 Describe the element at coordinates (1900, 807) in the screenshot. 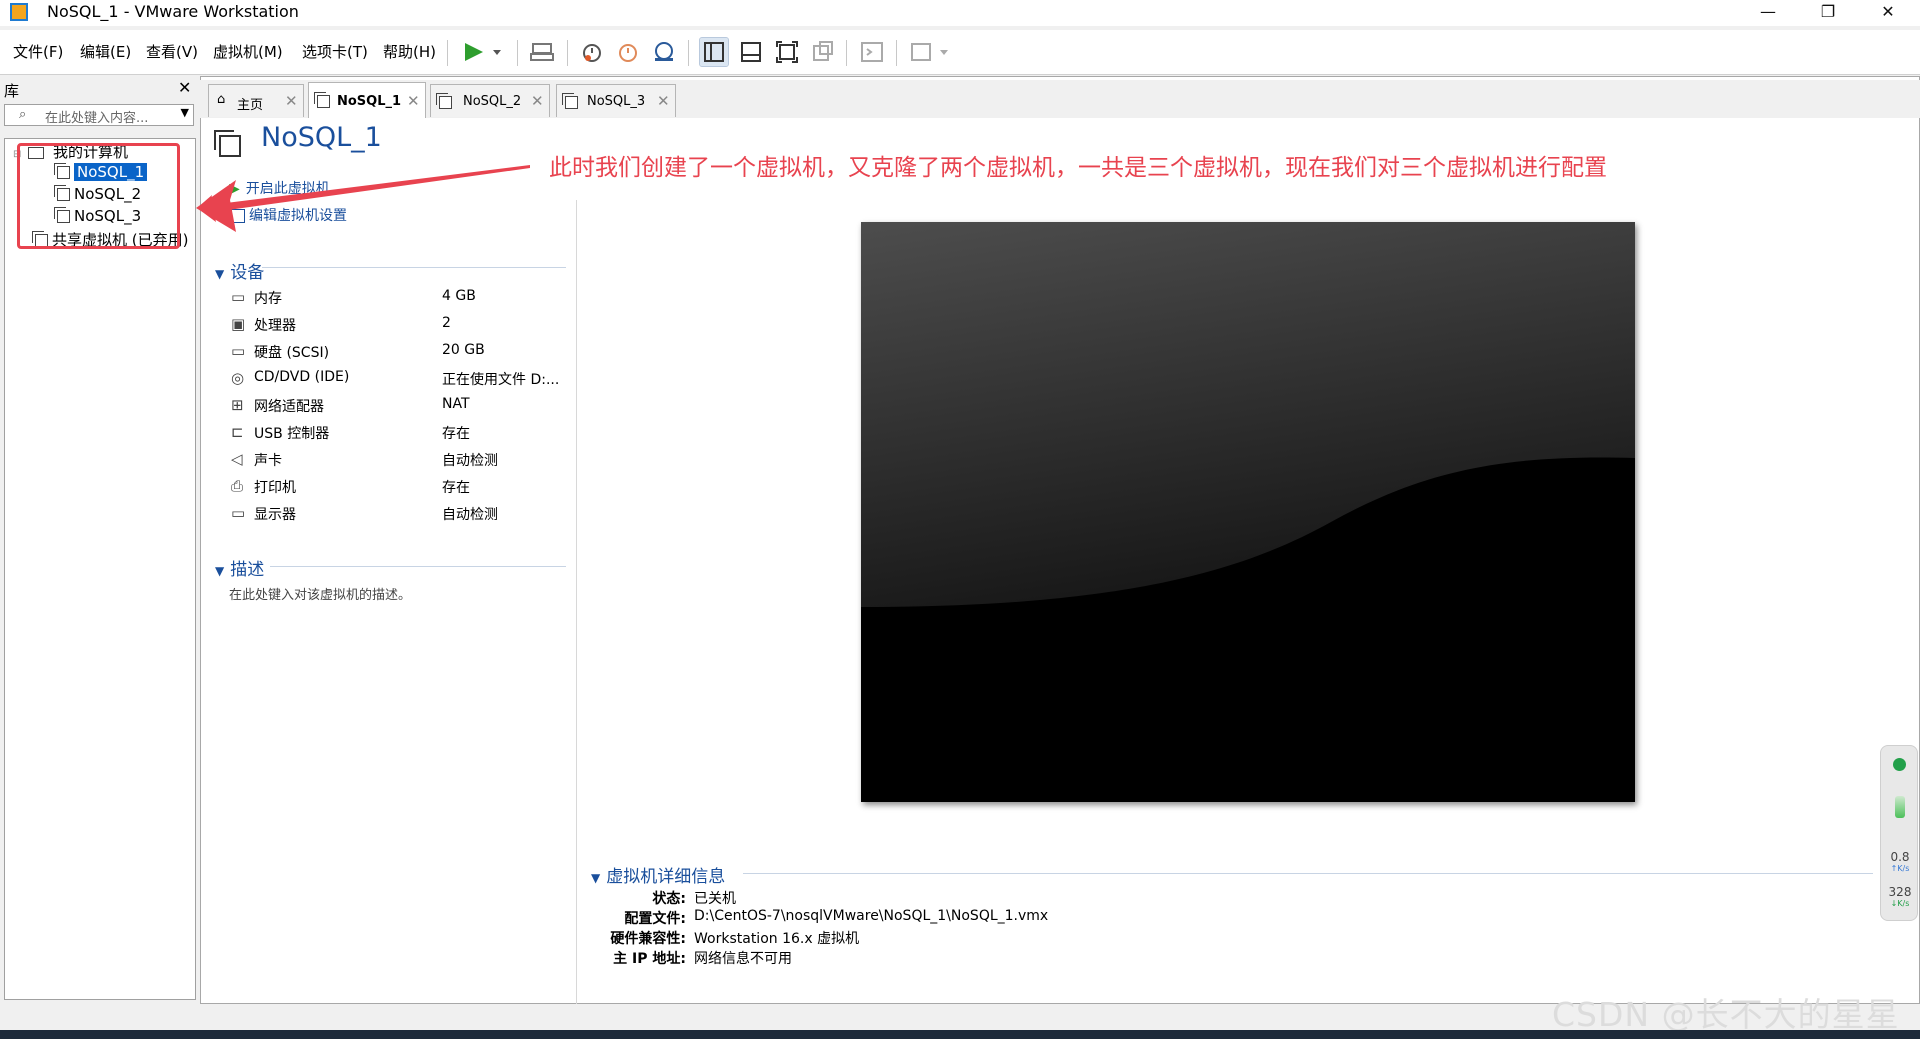

I see `level-bar` at that location.